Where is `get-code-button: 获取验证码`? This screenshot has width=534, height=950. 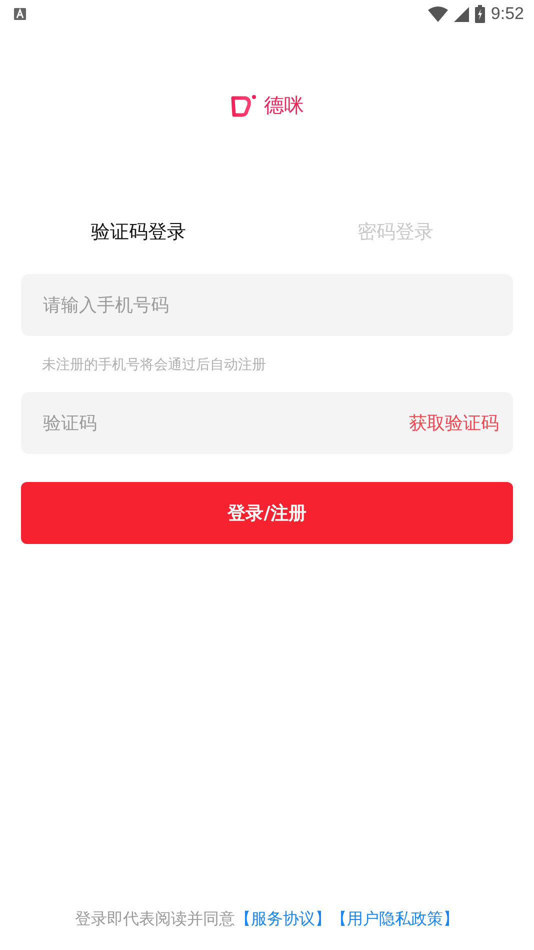 get-code-button: 获取验证码 is located at coordinates (457, 423).